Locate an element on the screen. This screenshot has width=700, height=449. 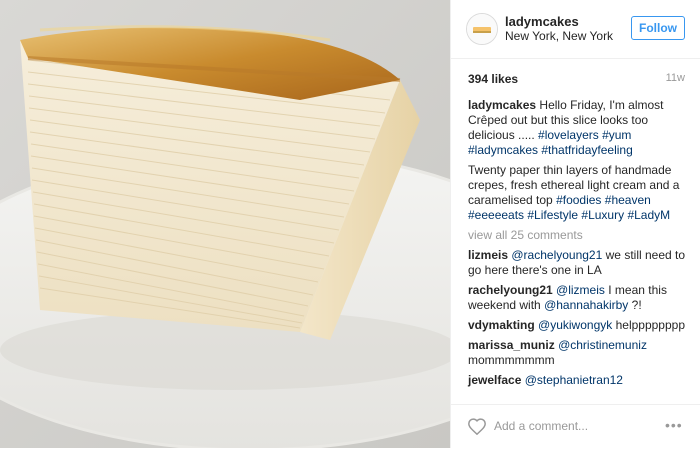
likes-count: 394 likes is located at coordinates (493, 79).